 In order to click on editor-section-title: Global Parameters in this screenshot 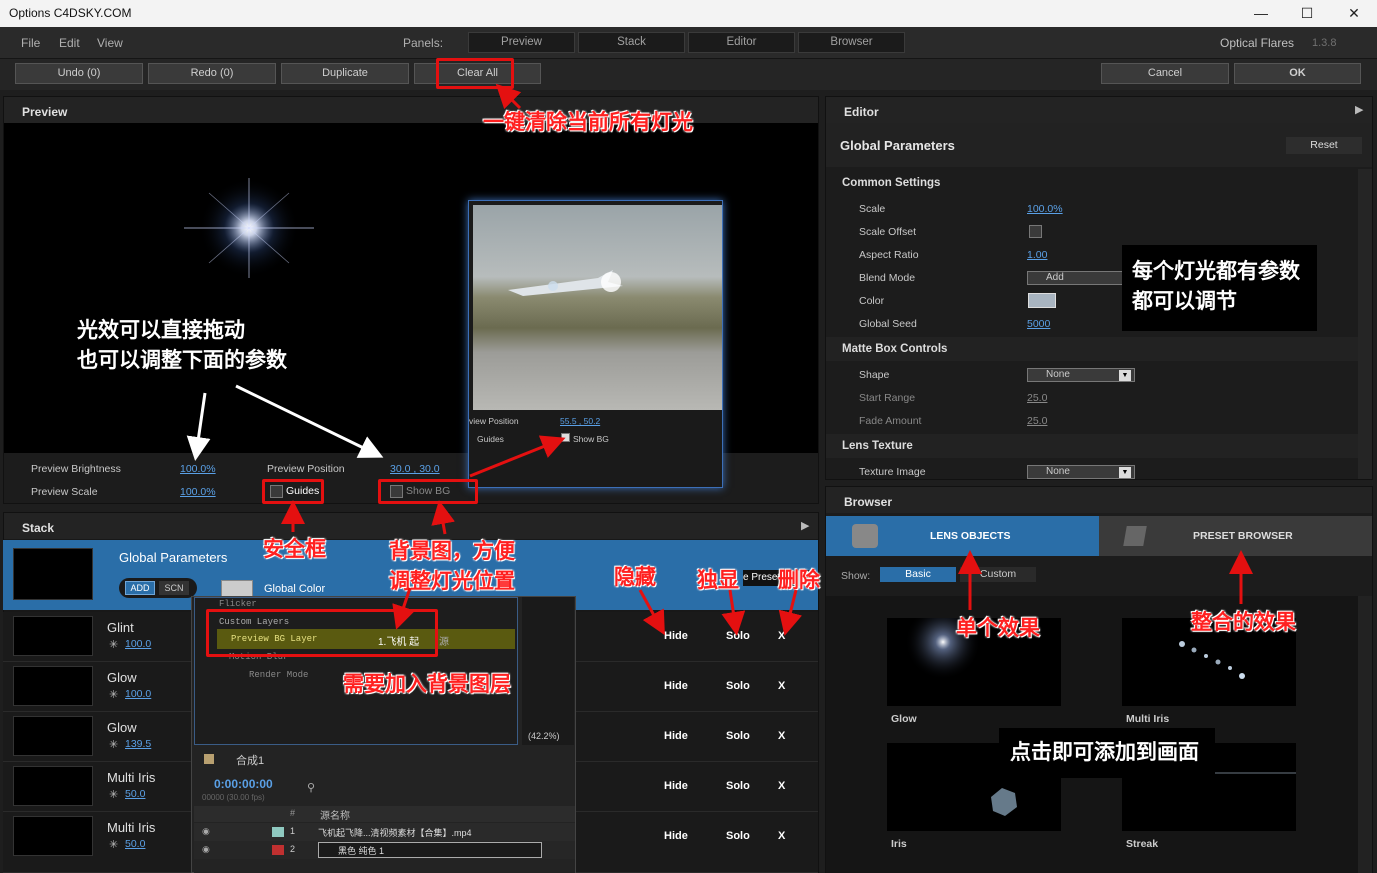, I will do `click(897, 145)`.